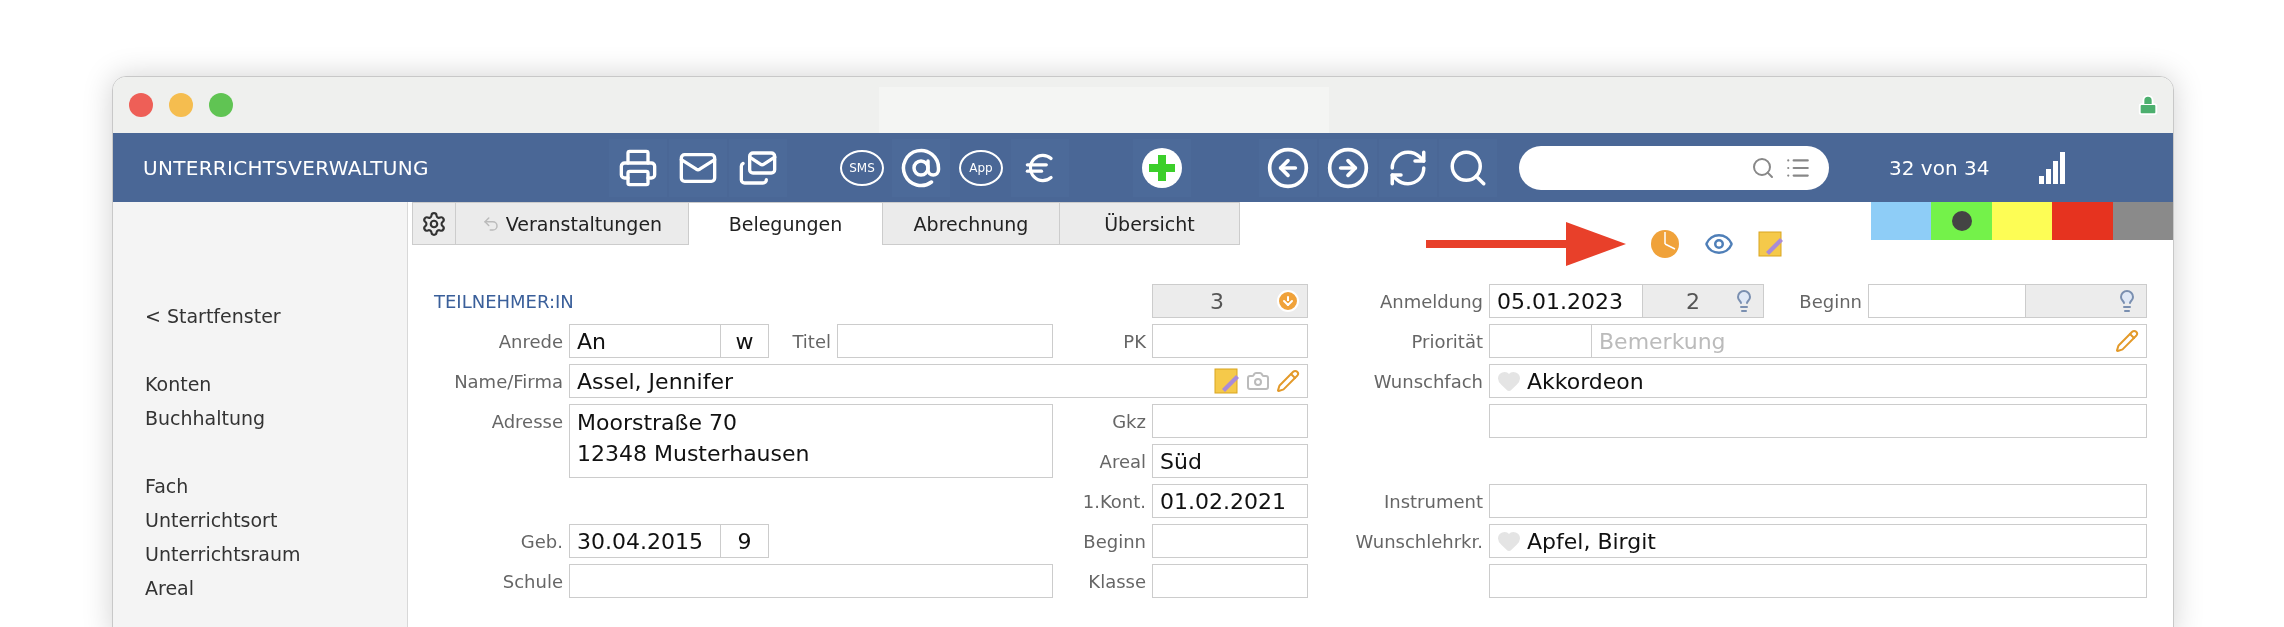  I want to click on selected-dot, so click(1961, 221).